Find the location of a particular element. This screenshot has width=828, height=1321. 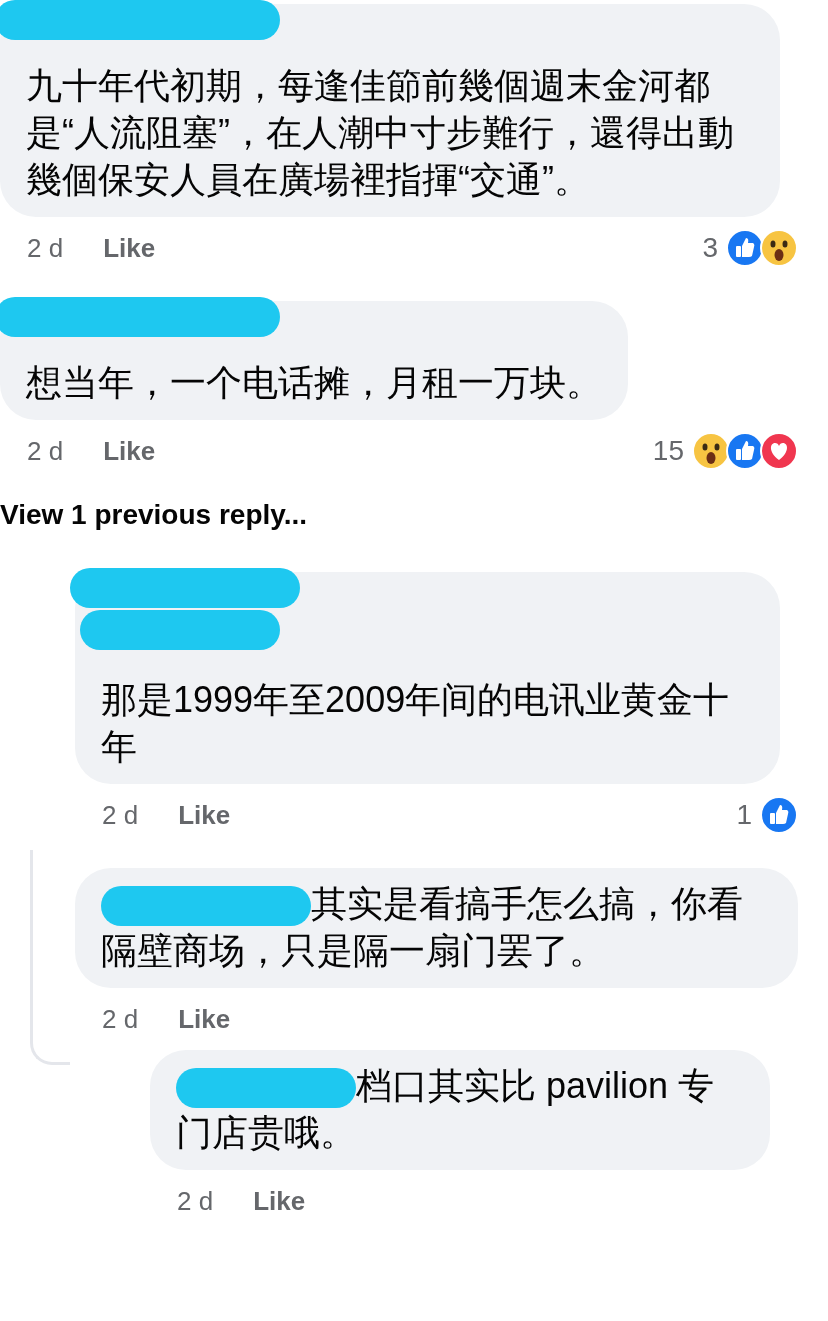

reaction-count: 15 is located at coordinates (668, 451).